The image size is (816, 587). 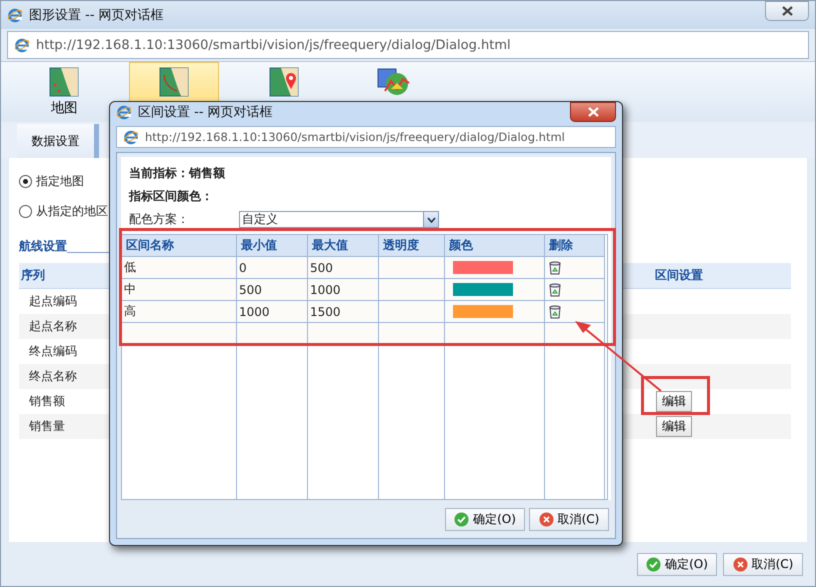 I want to click on table-cell: 高, so click(x=179, y=312).